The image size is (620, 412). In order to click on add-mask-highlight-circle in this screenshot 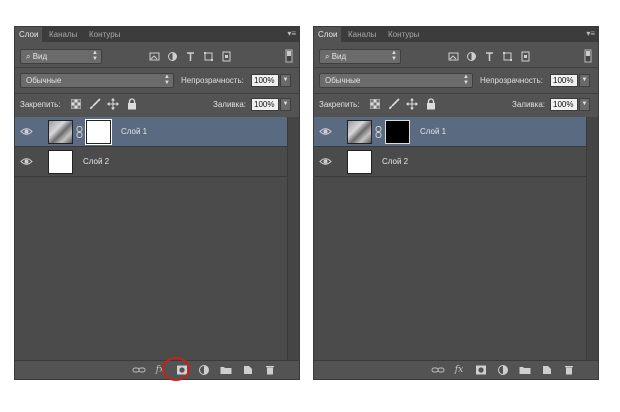, I will do `click(176, 369)`.